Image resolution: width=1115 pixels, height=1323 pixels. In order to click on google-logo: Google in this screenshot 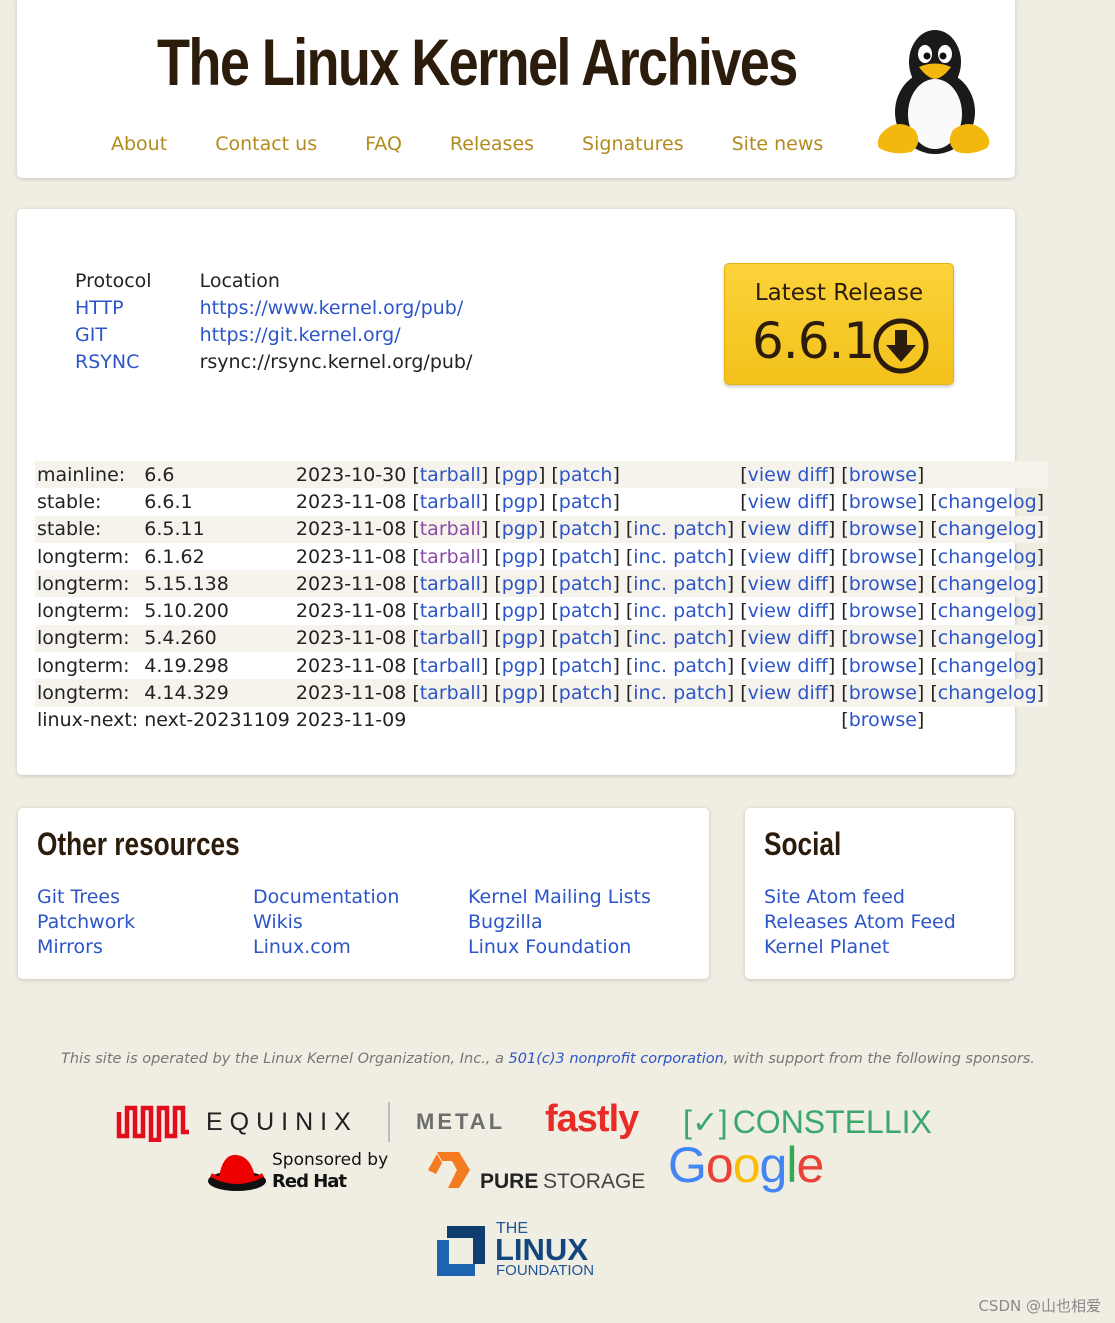, I will do `click(746, 1165)`.